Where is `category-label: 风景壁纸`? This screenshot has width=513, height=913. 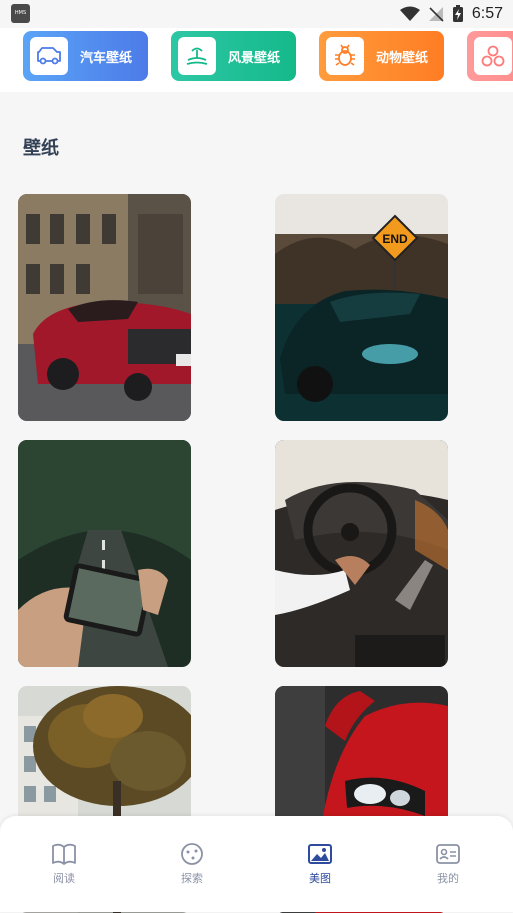 category-label: 风景壁纸 is located at coordinates (254, 58).